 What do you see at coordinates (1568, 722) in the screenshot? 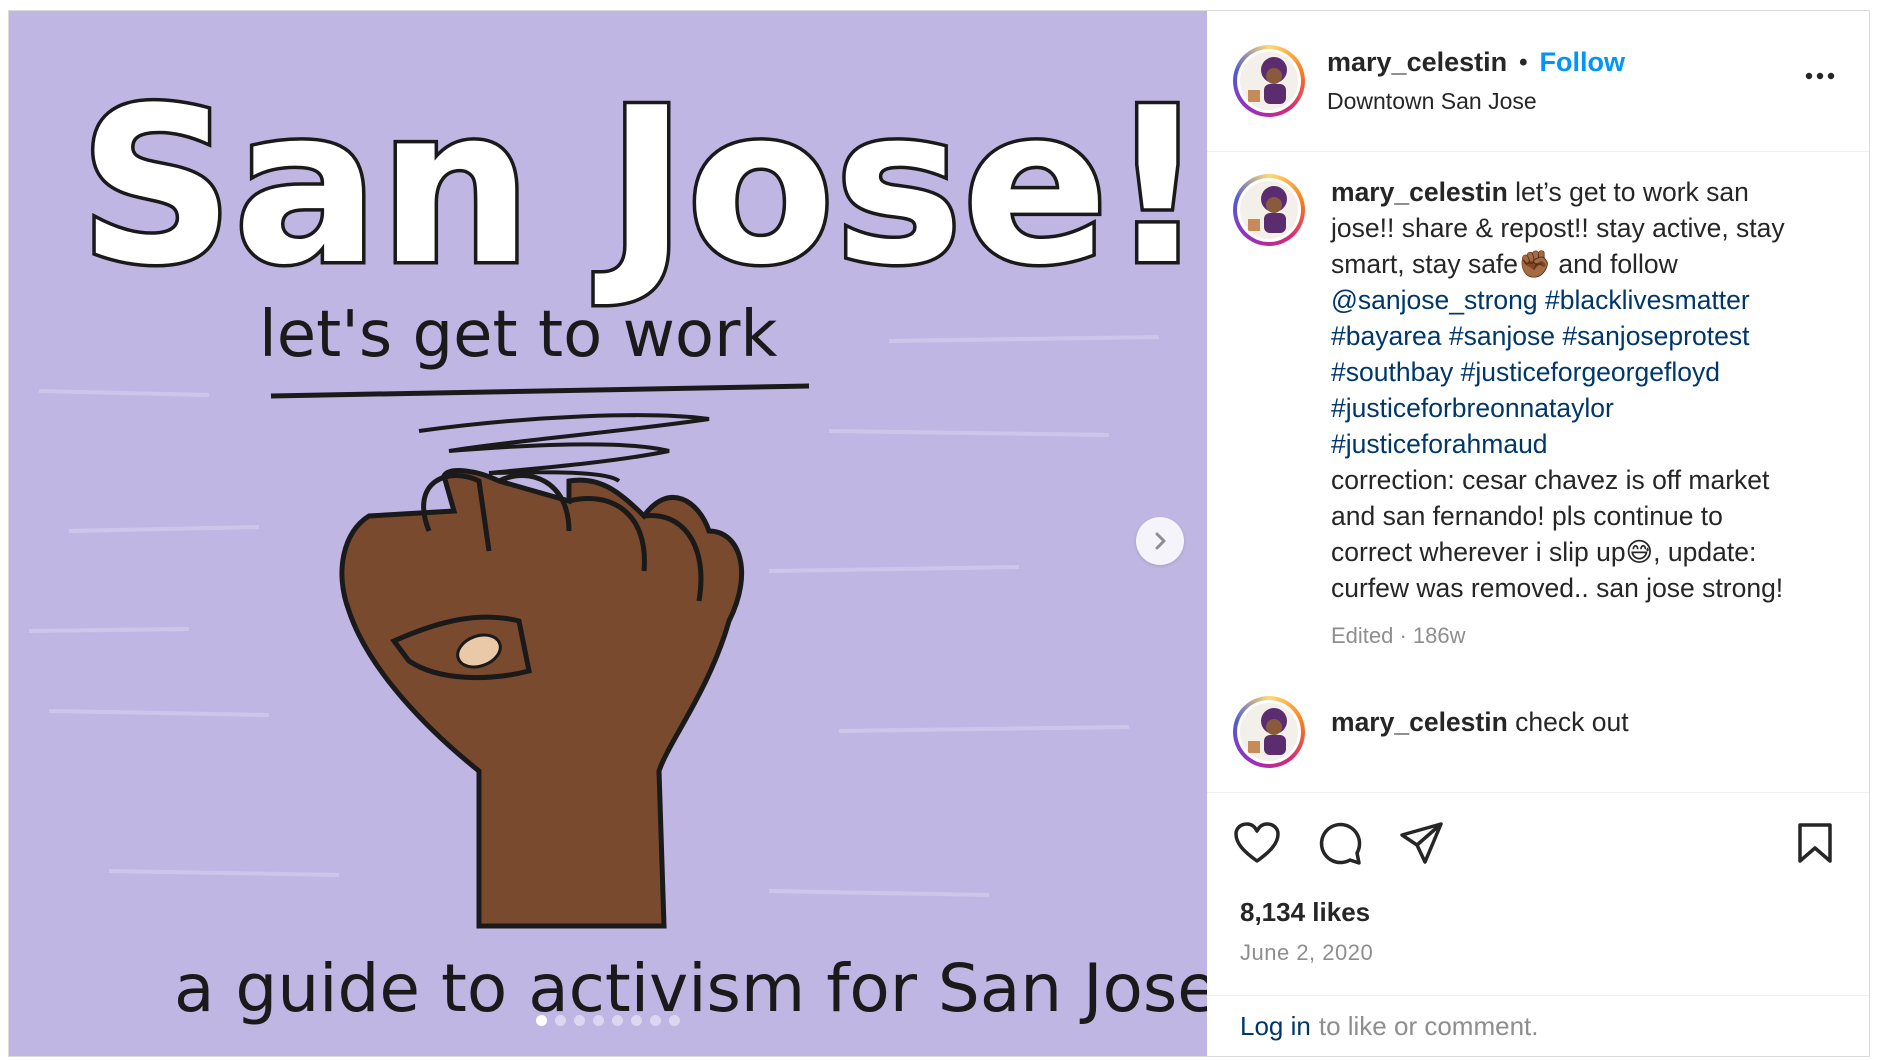
I see `comment-text: check out` at bounding box center [1568, 722].